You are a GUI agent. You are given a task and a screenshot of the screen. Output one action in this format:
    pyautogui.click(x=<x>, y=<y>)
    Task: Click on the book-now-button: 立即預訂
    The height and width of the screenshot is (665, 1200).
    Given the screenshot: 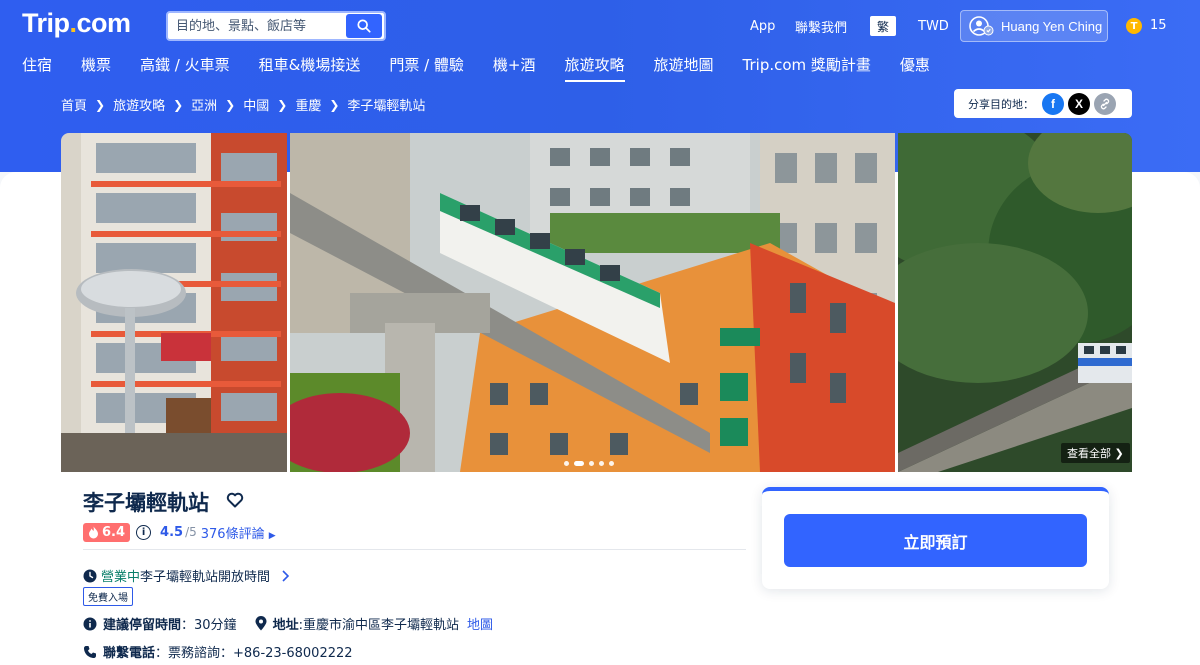 What is the action you would take?
    pyautogui.click(x=935, y=540)
    